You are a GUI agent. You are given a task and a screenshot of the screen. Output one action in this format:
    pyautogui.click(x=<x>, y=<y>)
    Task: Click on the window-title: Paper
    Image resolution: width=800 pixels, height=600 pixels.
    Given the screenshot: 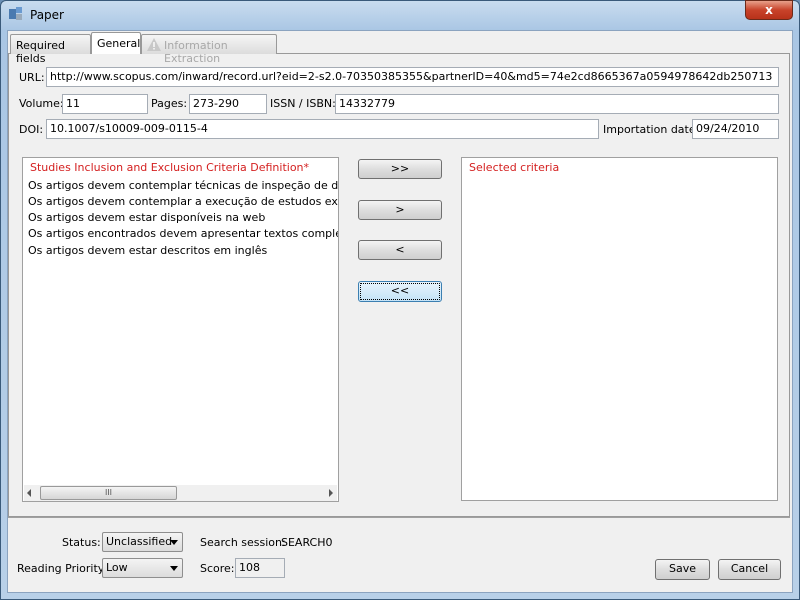 What is the action you would take?
    pyautogui.click(x=47, y=15)
    